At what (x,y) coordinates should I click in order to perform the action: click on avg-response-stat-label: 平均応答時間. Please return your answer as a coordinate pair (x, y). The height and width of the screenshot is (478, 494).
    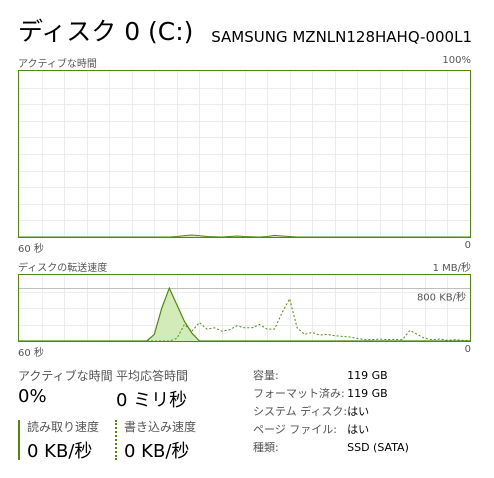
    Looking at the image, I should click on (152, 376).